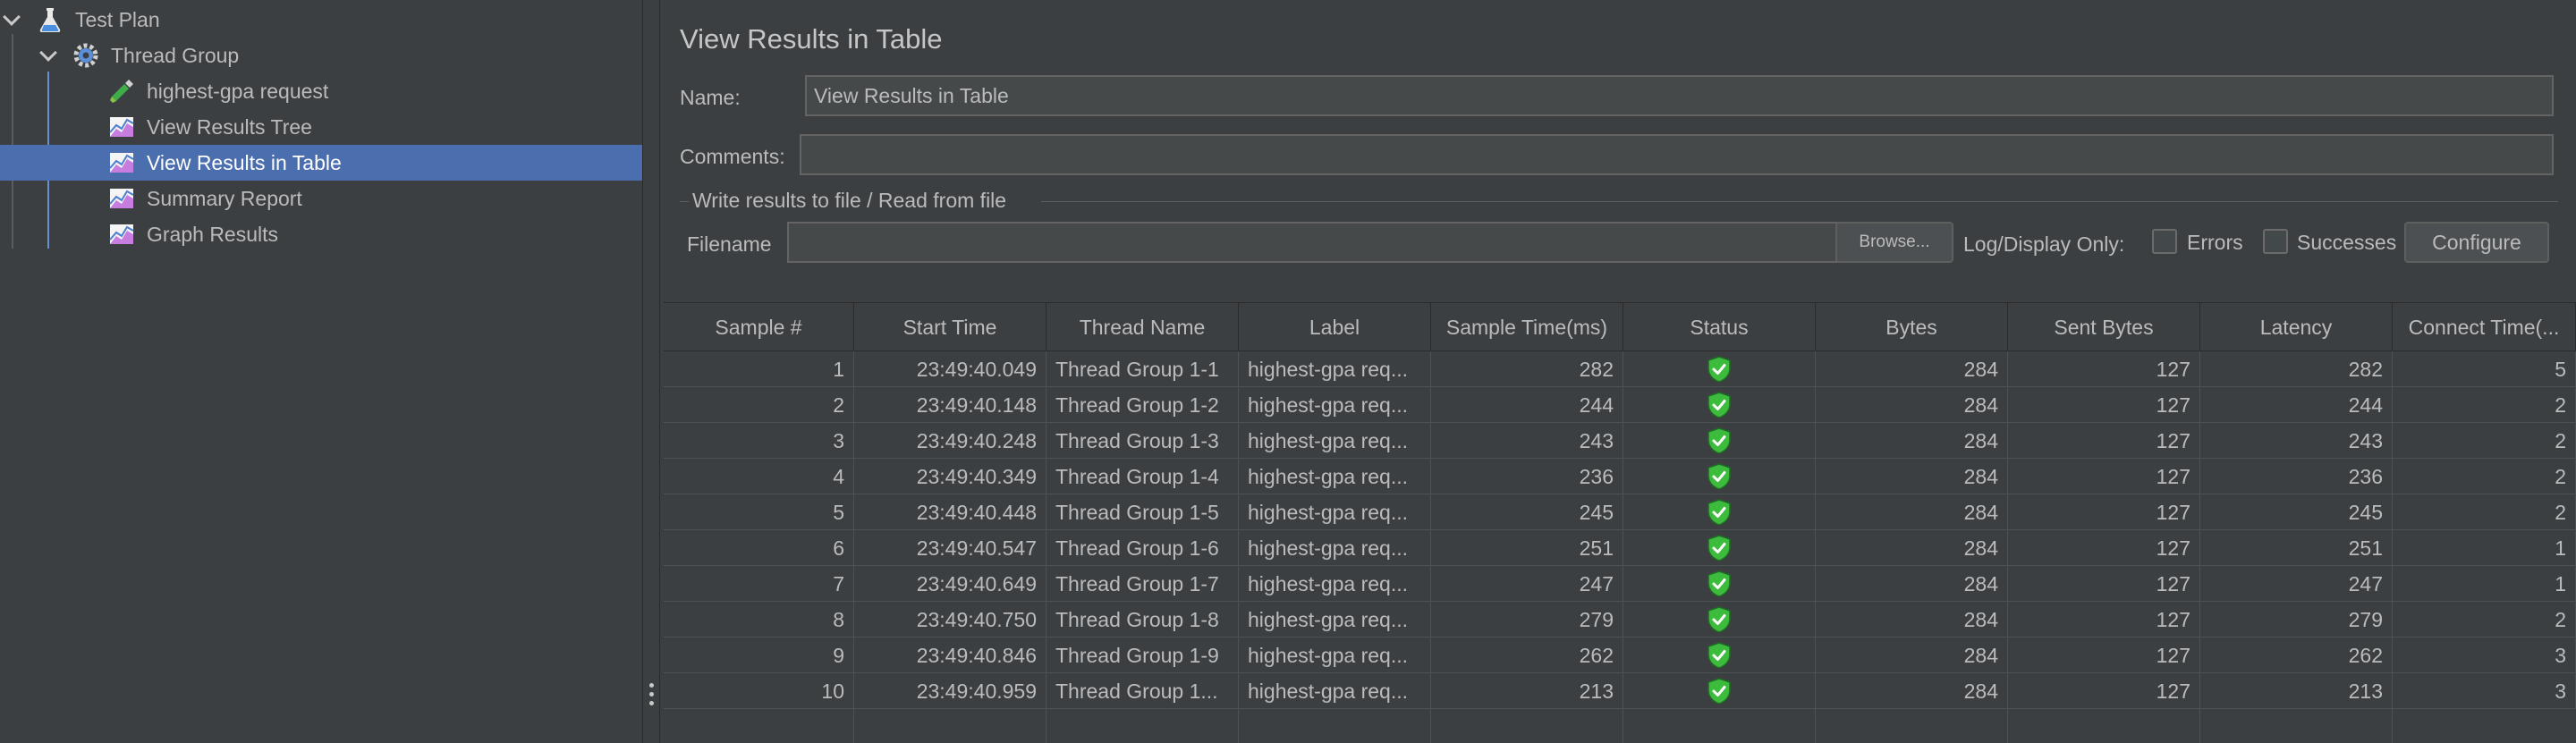  Describe the element at coordinates (1319, 243) in the screenshot. I see `filename-field` at that location.